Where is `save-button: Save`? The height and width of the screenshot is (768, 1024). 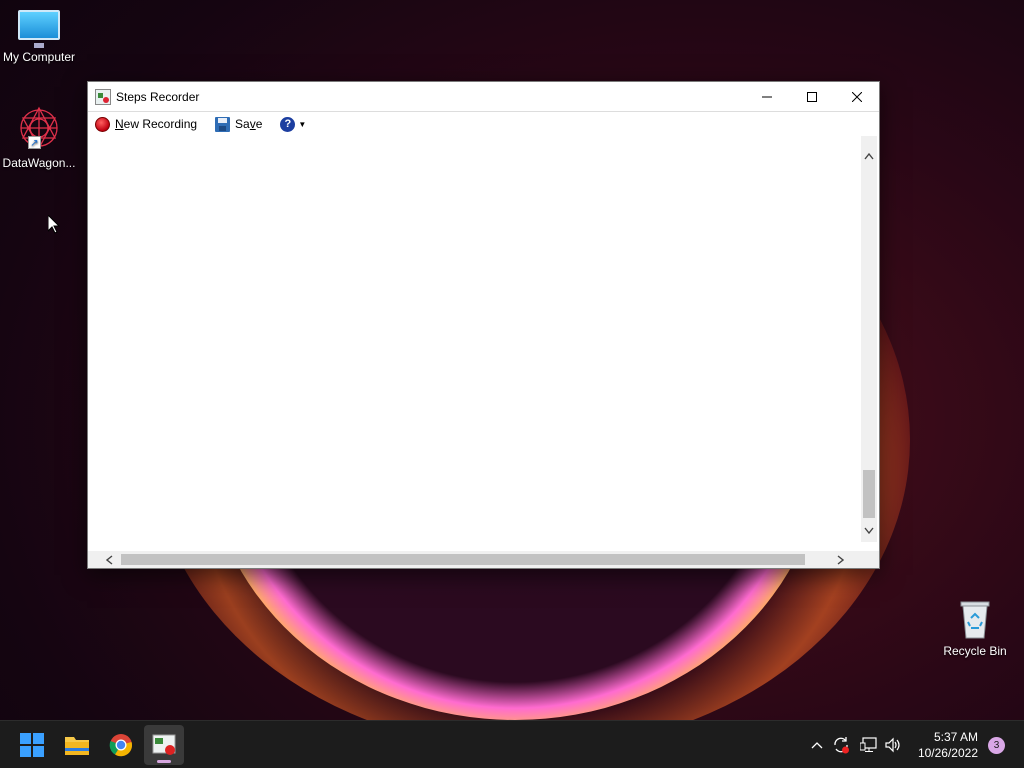
save-button: Save is located at coordinates (238, 124).